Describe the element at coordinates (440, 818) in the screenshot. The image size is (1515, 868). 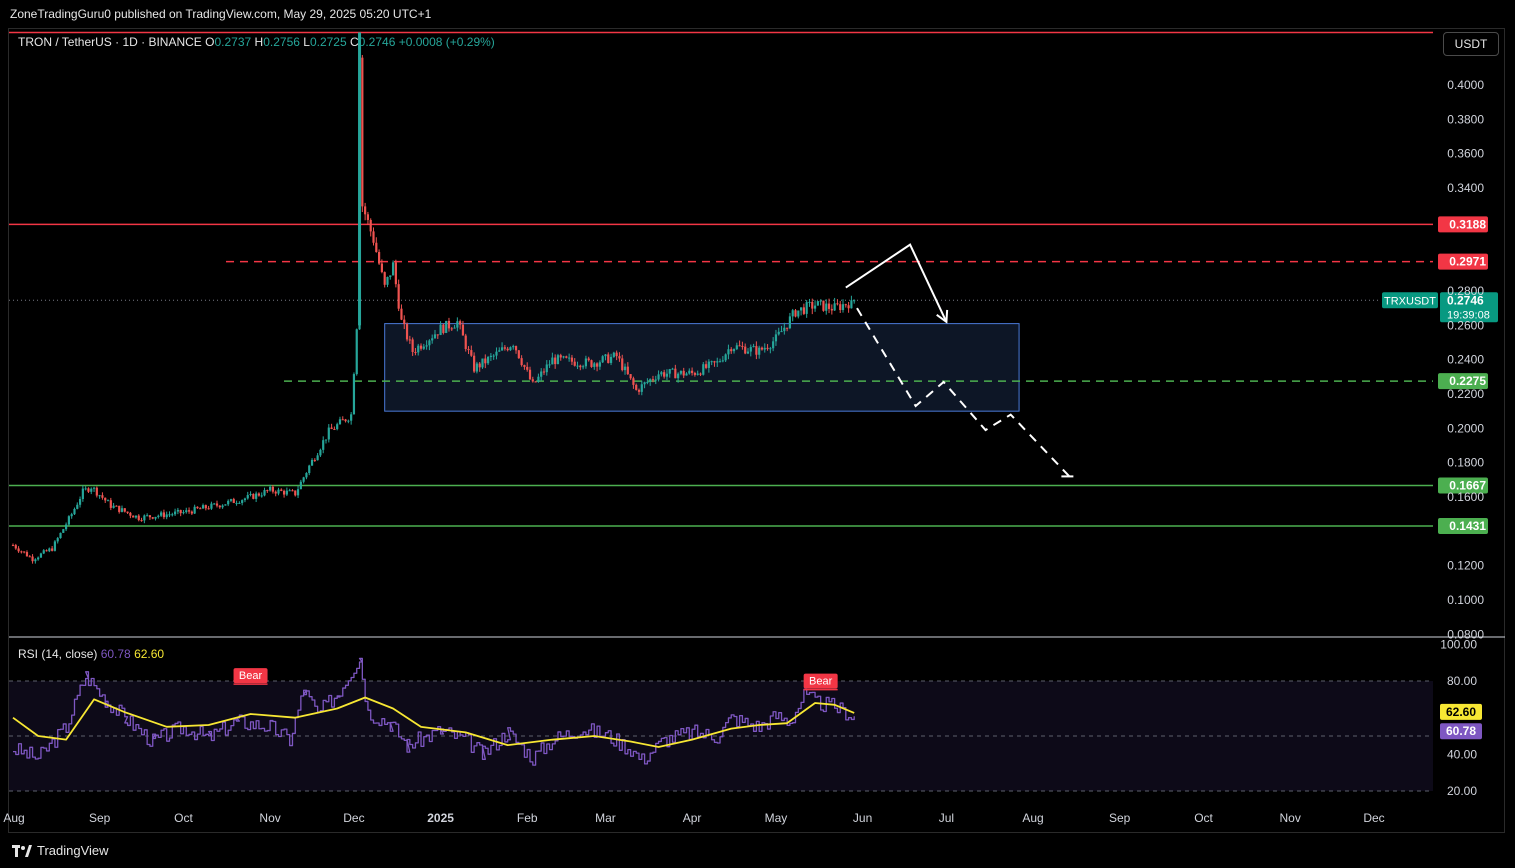
I see `time-axis-tick-label: 2025` at that location.